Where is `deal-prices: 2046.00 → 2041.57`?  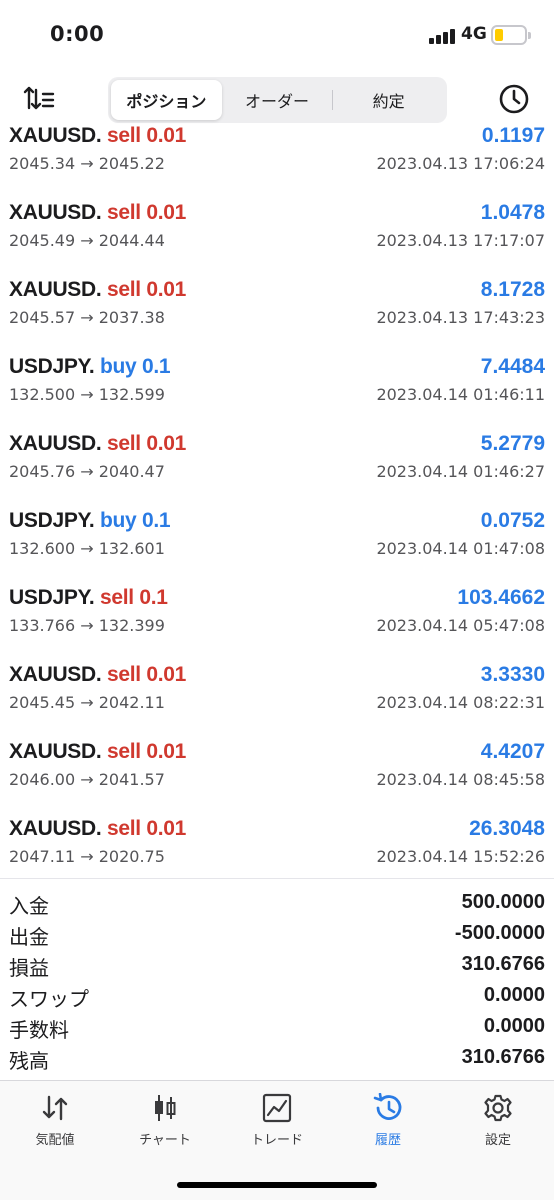
deal-prices: 2046.00 → 2041.57 is located at coordinates (87, 779).